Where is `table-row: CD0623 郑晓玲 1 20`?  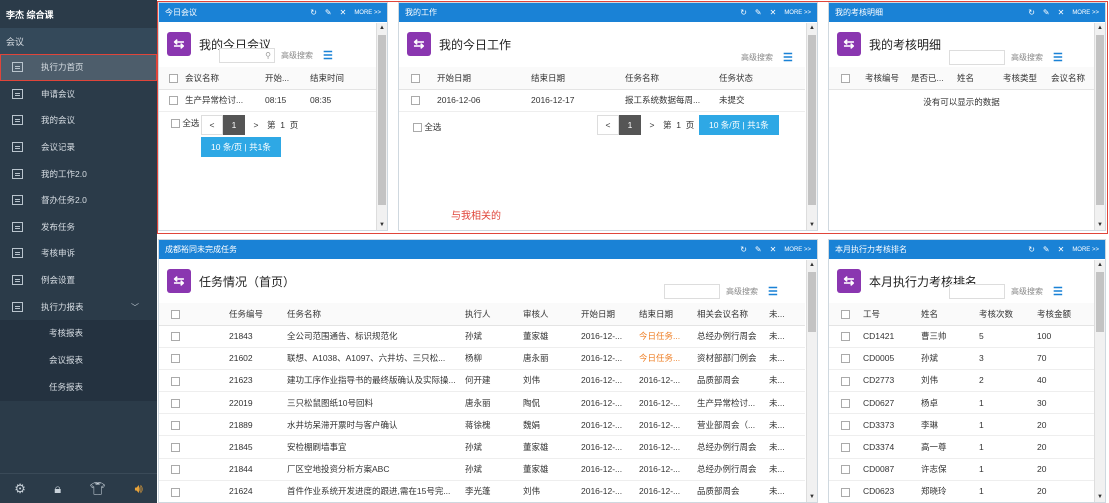 table-row: CD0623 郑晓玲 1 20 is located at coordinates (961, 491).